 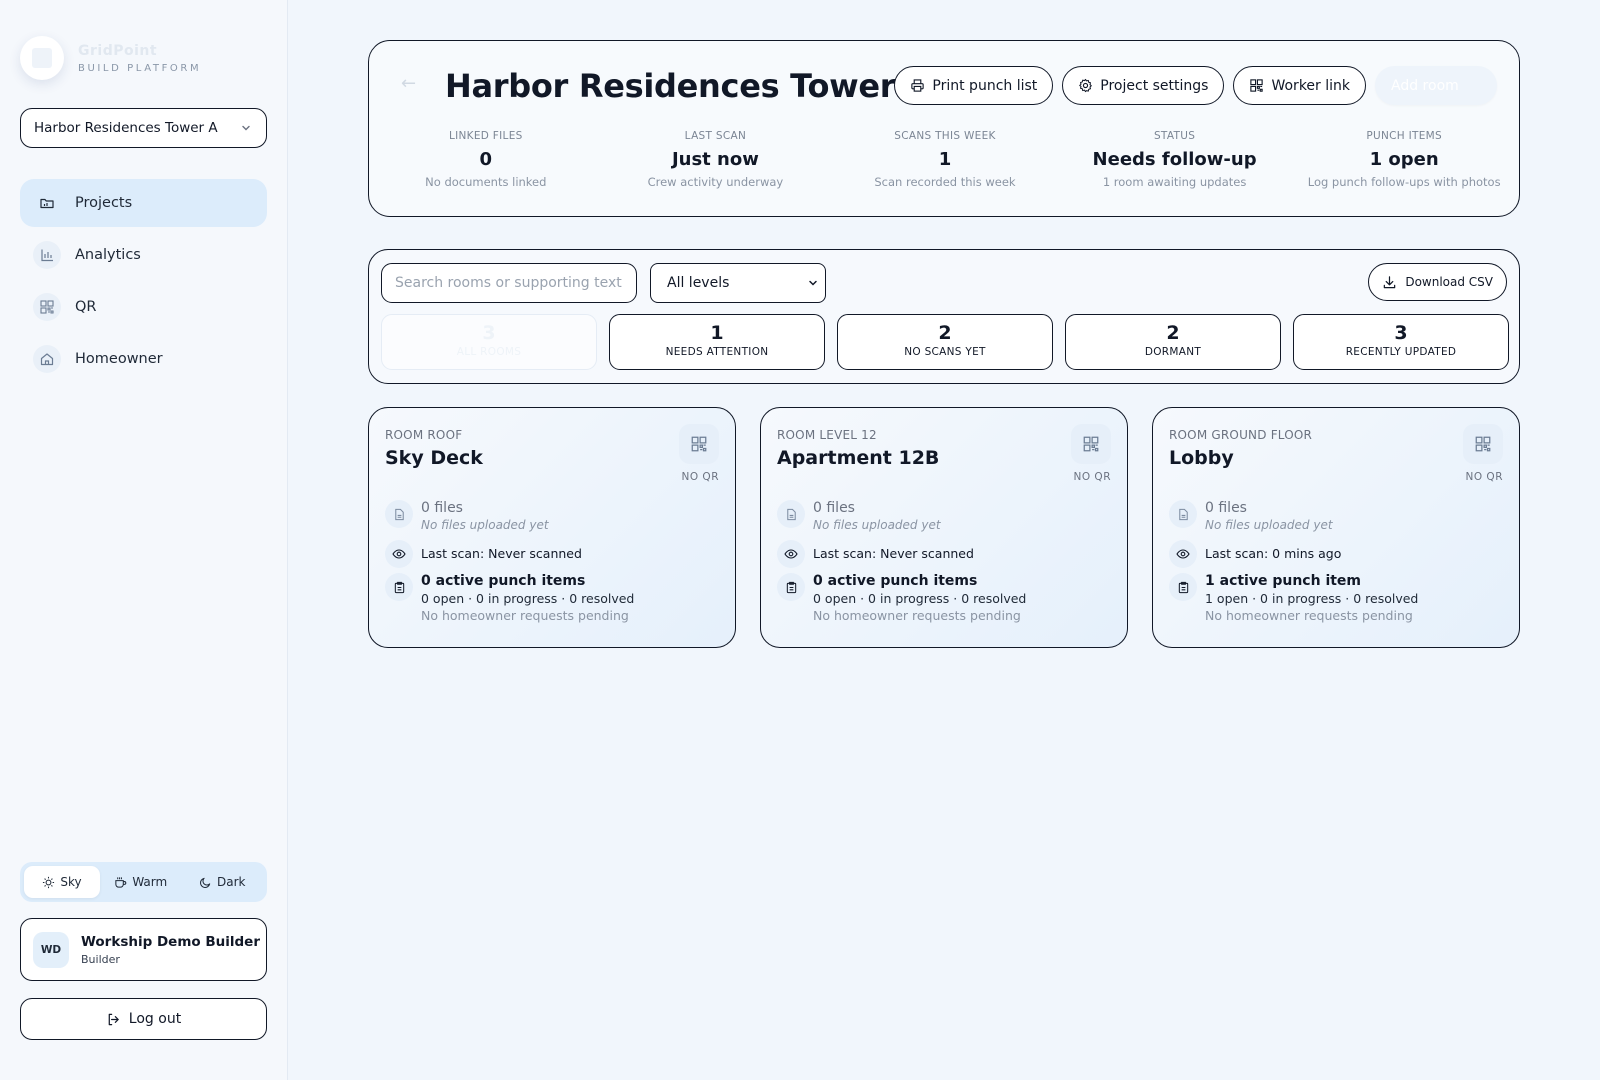 What do you see at coordinates (121, 882) in the screenshot?
I see `coffee-icon` at bounding box center [121, 882].